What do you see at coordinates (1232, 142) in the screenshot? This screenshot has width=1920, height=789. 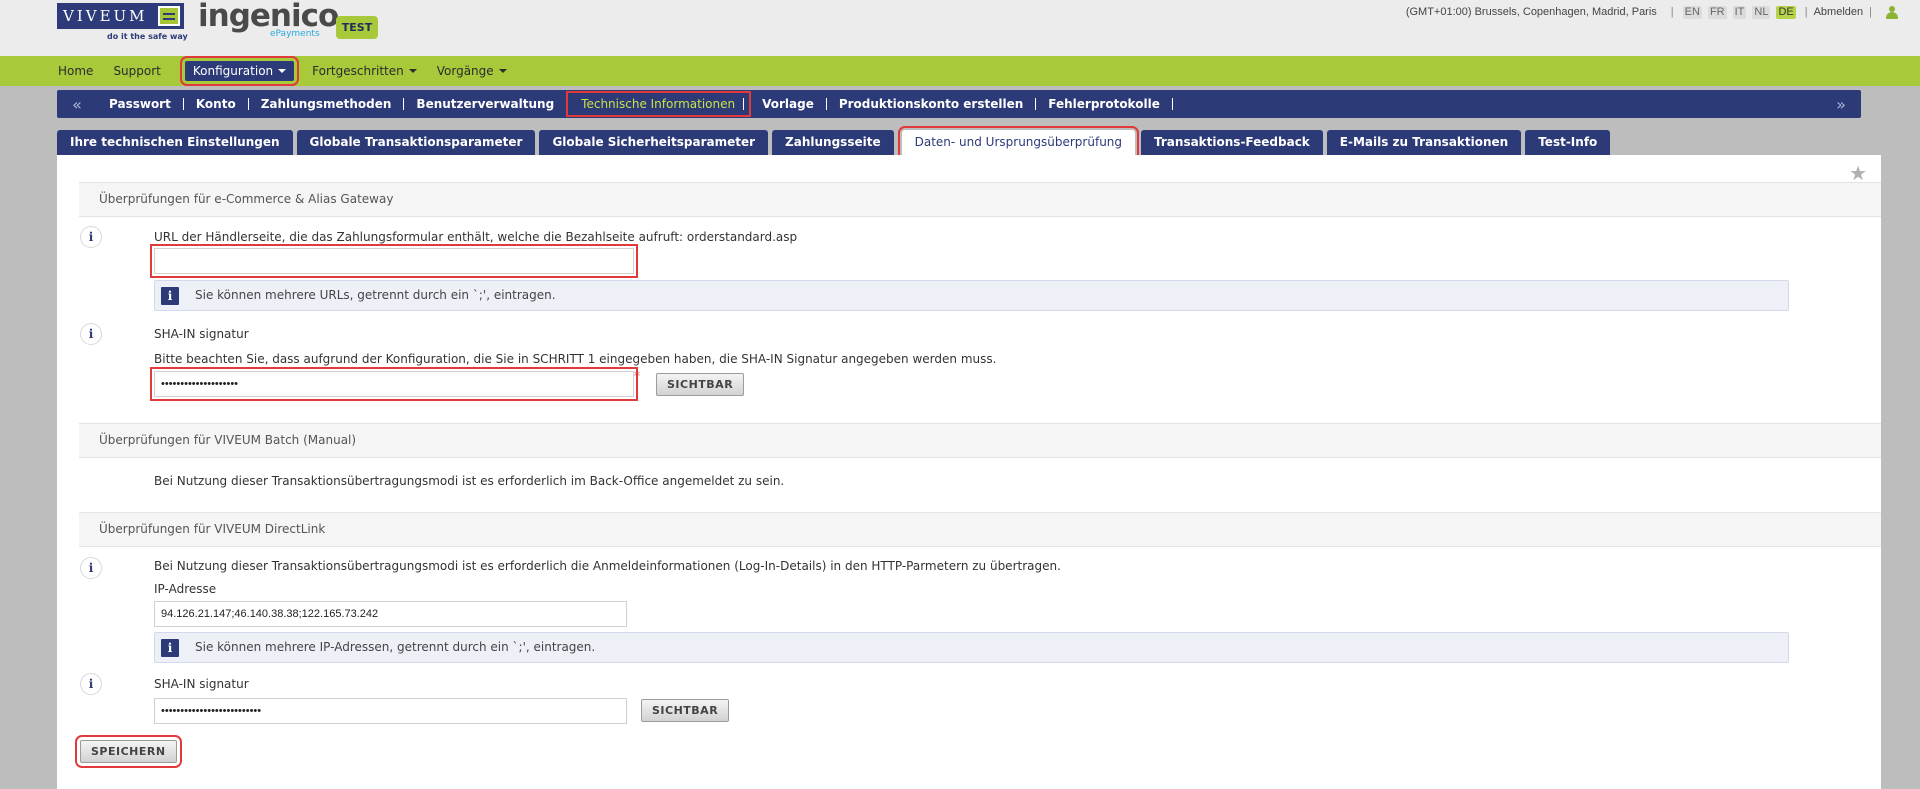 I see `tab-transaktions-feedback: Transaktions-Feedback` at bounding box center [1232, 142].